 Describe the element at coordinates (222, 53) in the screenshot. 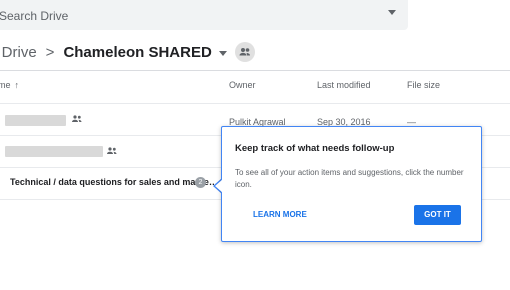

I see `chevron-down-icon` at that location.